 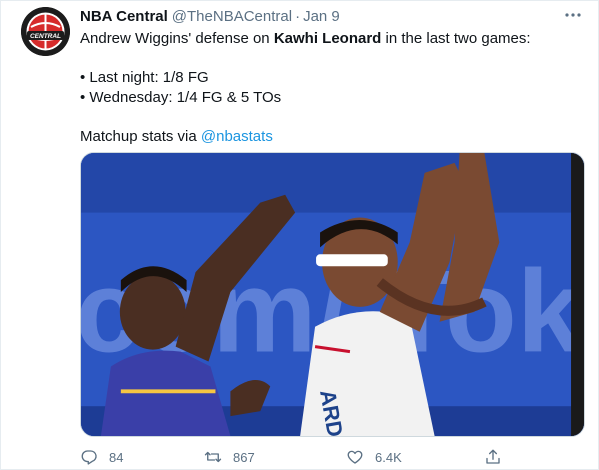 What do you see at coordinates (140, 136) in the screenshot?
I see `tweet-line-3-prefix: Matchup stats via` at bounding box center [140, 136].